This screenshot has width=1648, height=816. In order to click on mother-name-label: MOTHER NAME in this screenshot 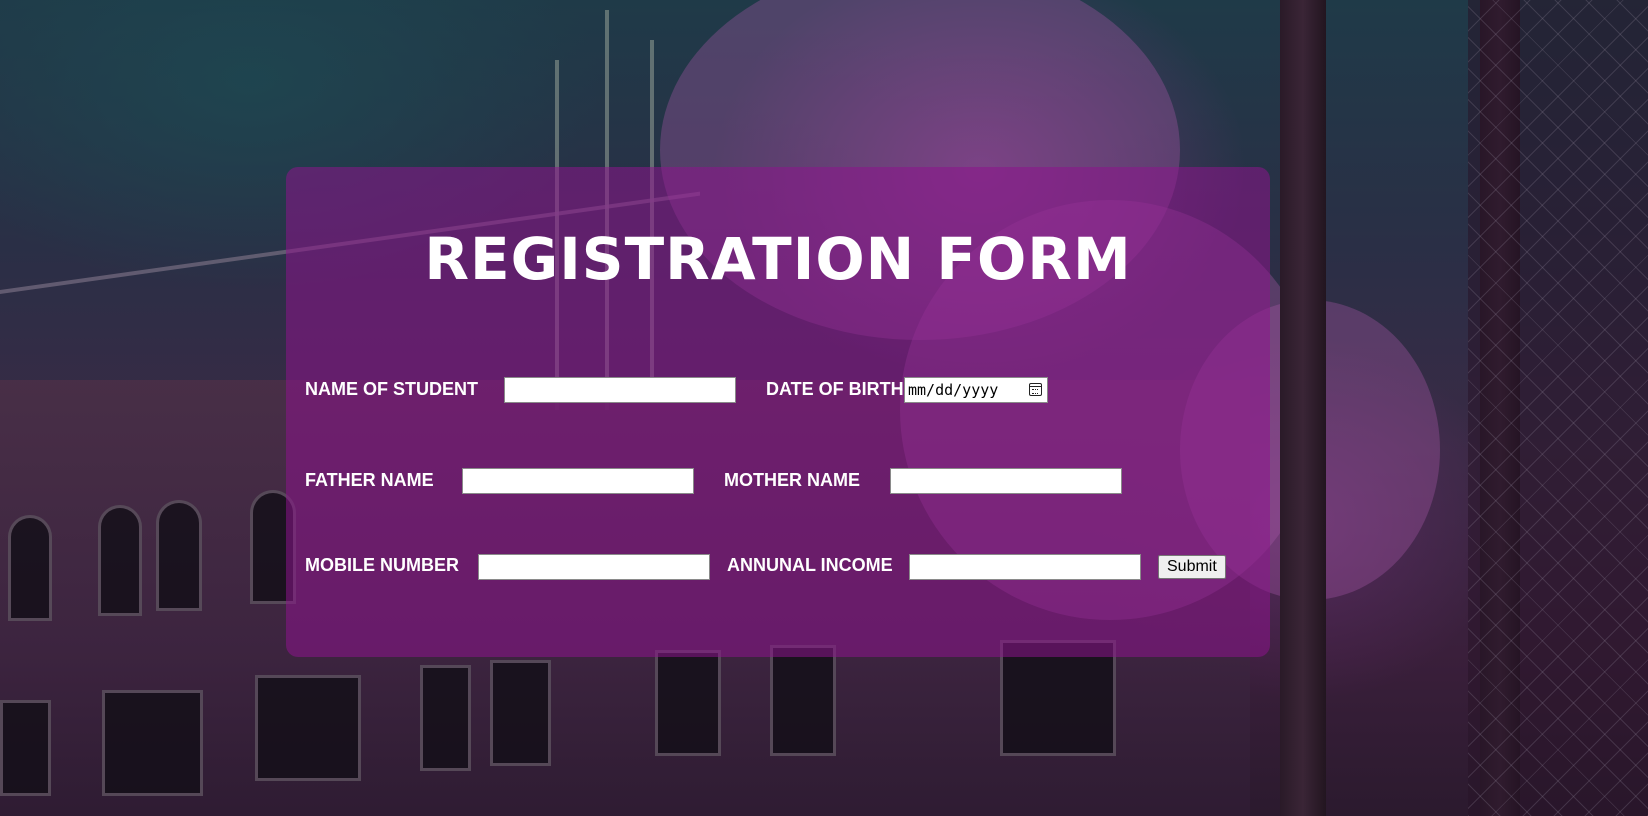, I will do `click(792, 480)`.